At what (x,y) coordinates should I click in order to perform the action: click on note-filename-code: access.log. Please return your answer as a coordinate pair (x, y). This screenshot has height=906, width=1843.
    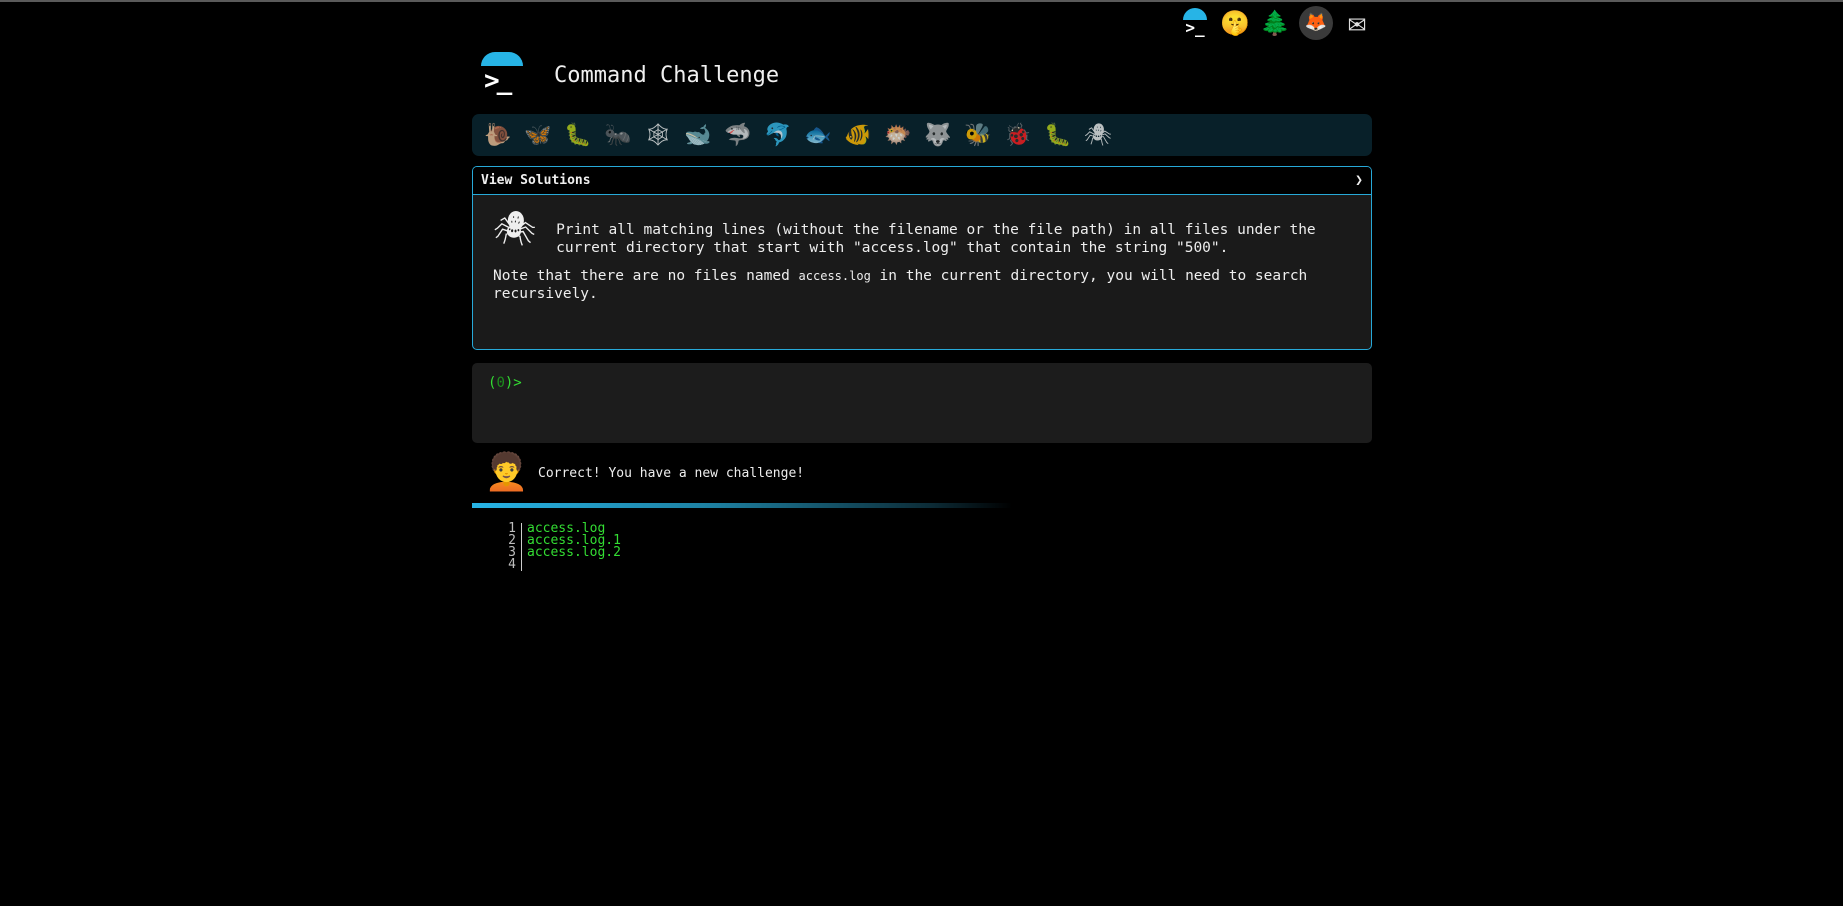
    Looking at the image, I should click on (834, 276).